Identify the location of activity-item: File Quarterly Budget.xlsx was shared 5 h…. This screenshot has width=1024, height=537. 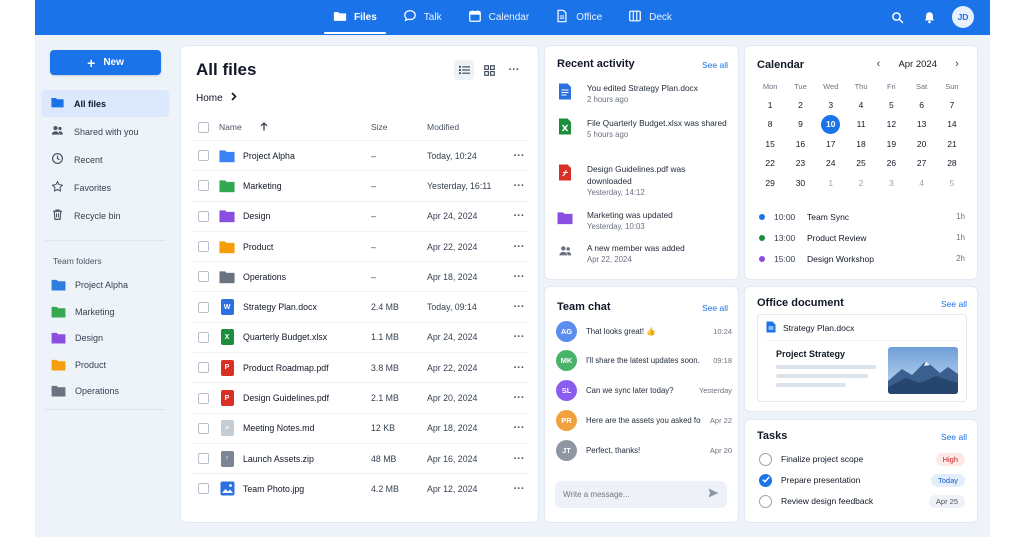
(644, 129).